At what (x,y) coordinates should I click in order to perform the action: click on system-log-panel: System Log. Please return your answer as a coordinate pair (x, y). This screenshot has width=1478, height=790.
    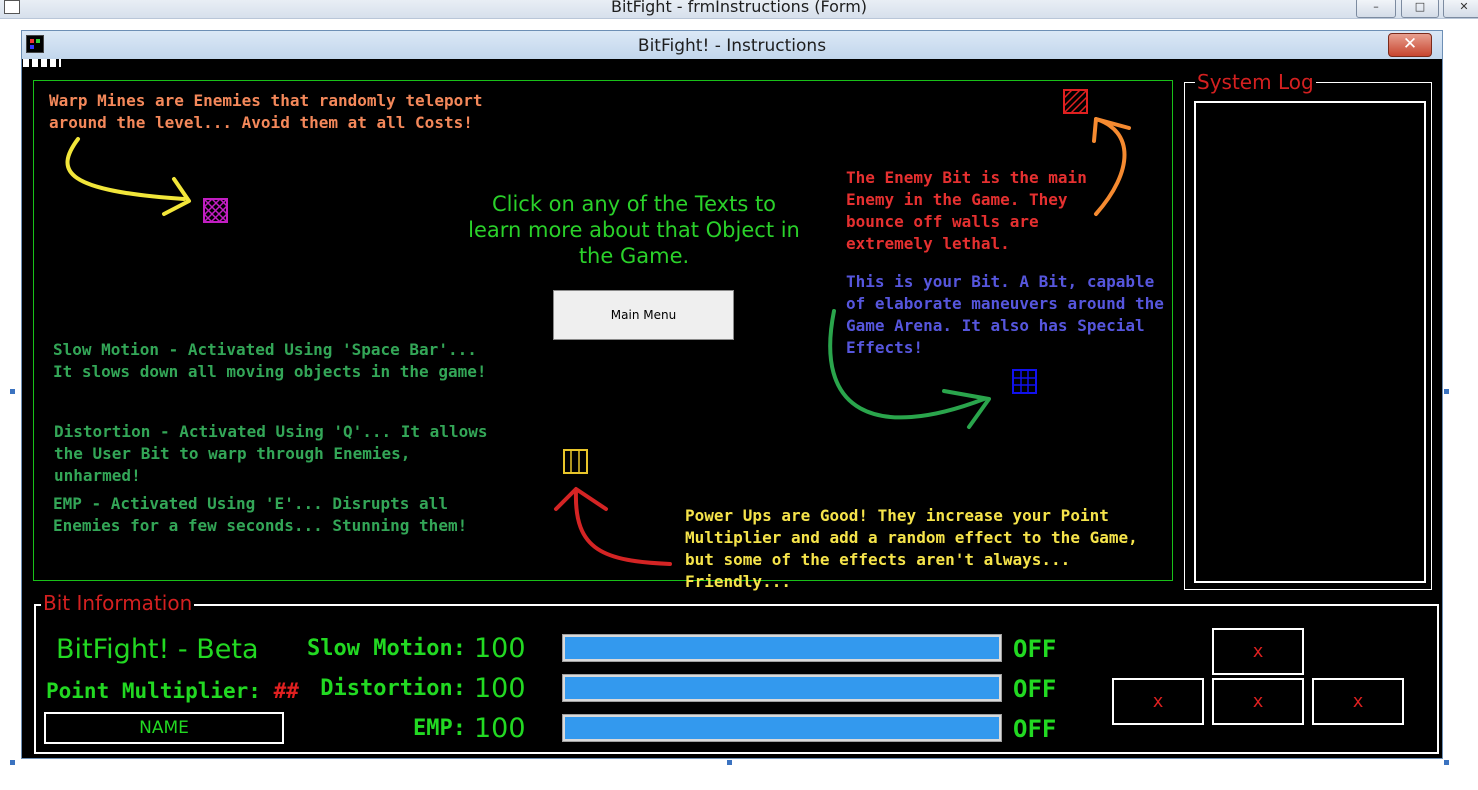
    Looking at the image, I should click on (1308, 330).